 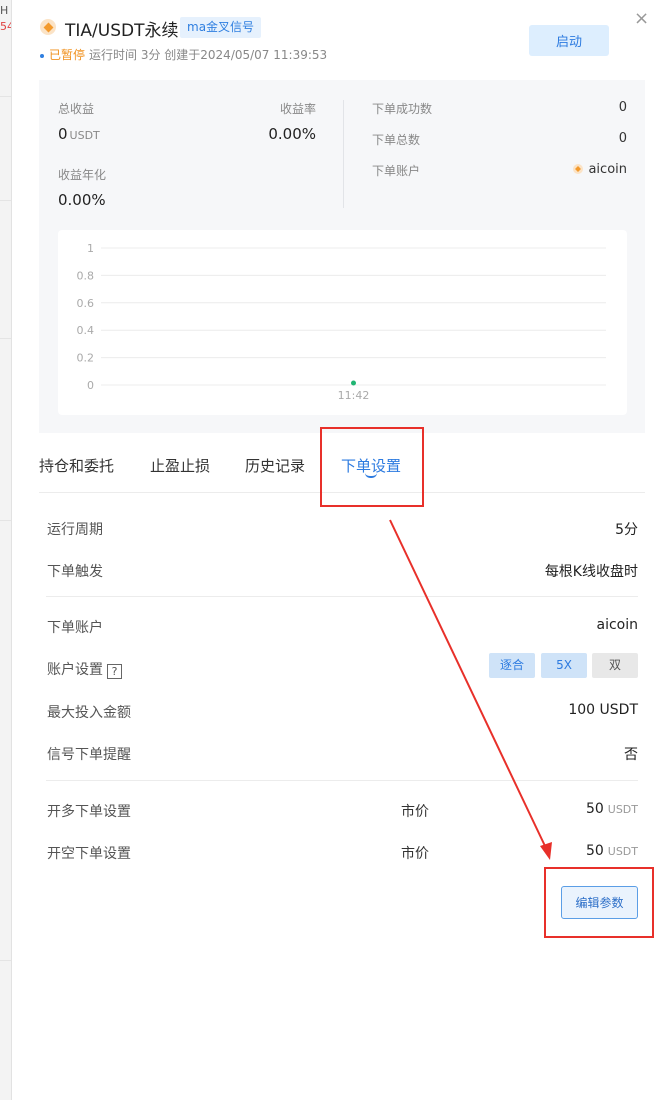 I want to click on arrow-head, so click(x=546, y=851).